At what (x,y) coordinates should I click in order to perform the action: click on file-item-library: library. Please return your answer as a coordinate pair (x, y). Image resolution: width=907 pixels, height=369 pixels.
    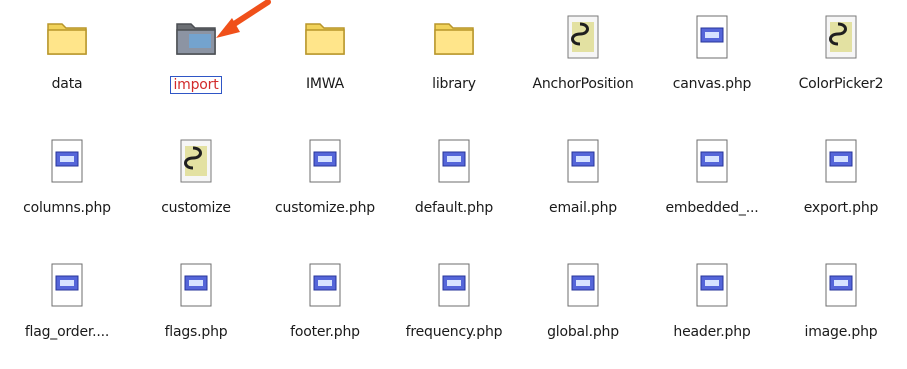
    Looking at the image, I should click on (454, 55).